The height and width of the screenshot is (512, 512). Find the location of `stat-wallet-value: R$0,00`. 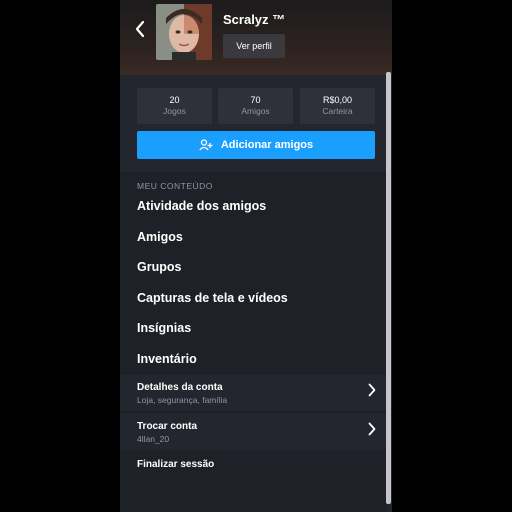

stat-wallet-value: R$0,00 is located at coordinates (337, 100).